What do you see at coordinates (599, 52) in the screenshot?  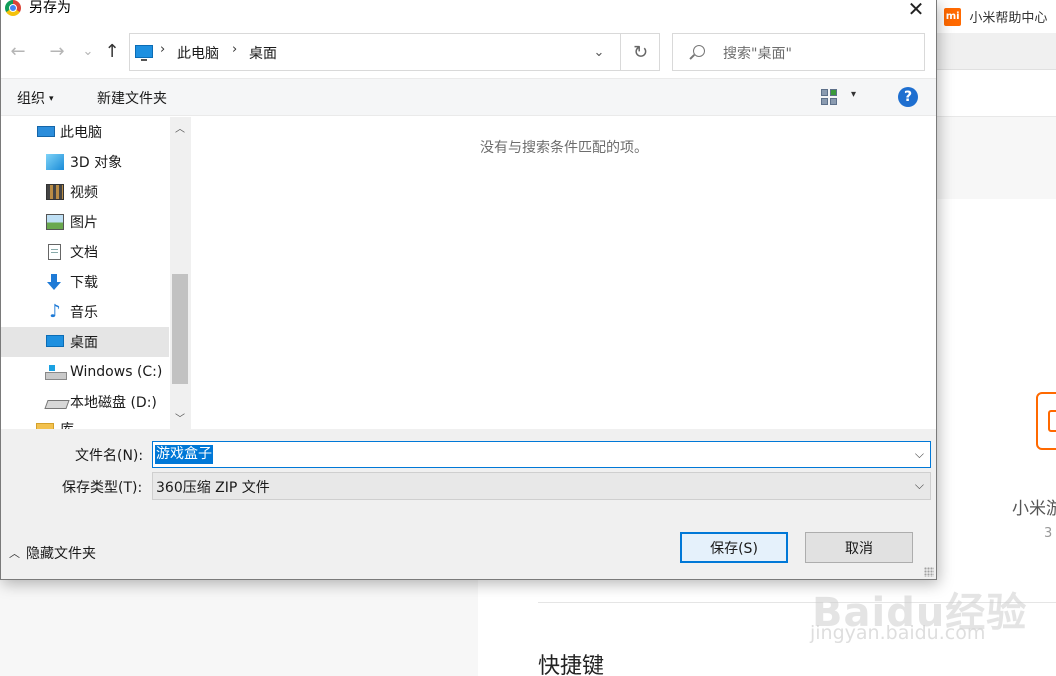 I see `address-history-dropdown: ⌄` at bounding box center [599, 52].